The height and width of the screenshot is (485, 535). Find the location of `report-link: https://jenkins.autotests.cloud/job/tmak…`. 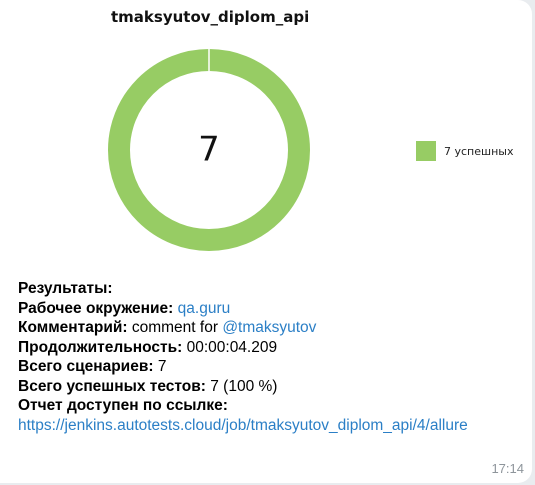

report-link: https://jenkins.autotests.cloud/job/tmak… is located at coordinates (268, 426).